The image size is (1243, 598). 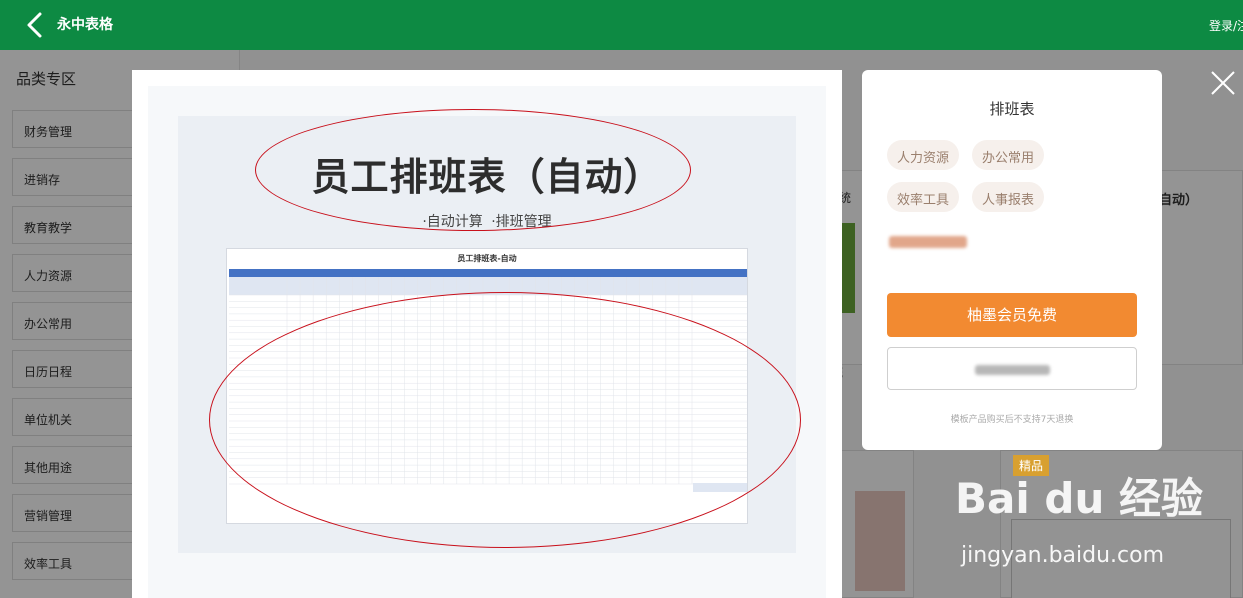 What do you see at coordinates (1012, 315) in the screenshot?
I see `vip-free-button: 柚墨会员免费` at bounding box center [1012, 315].